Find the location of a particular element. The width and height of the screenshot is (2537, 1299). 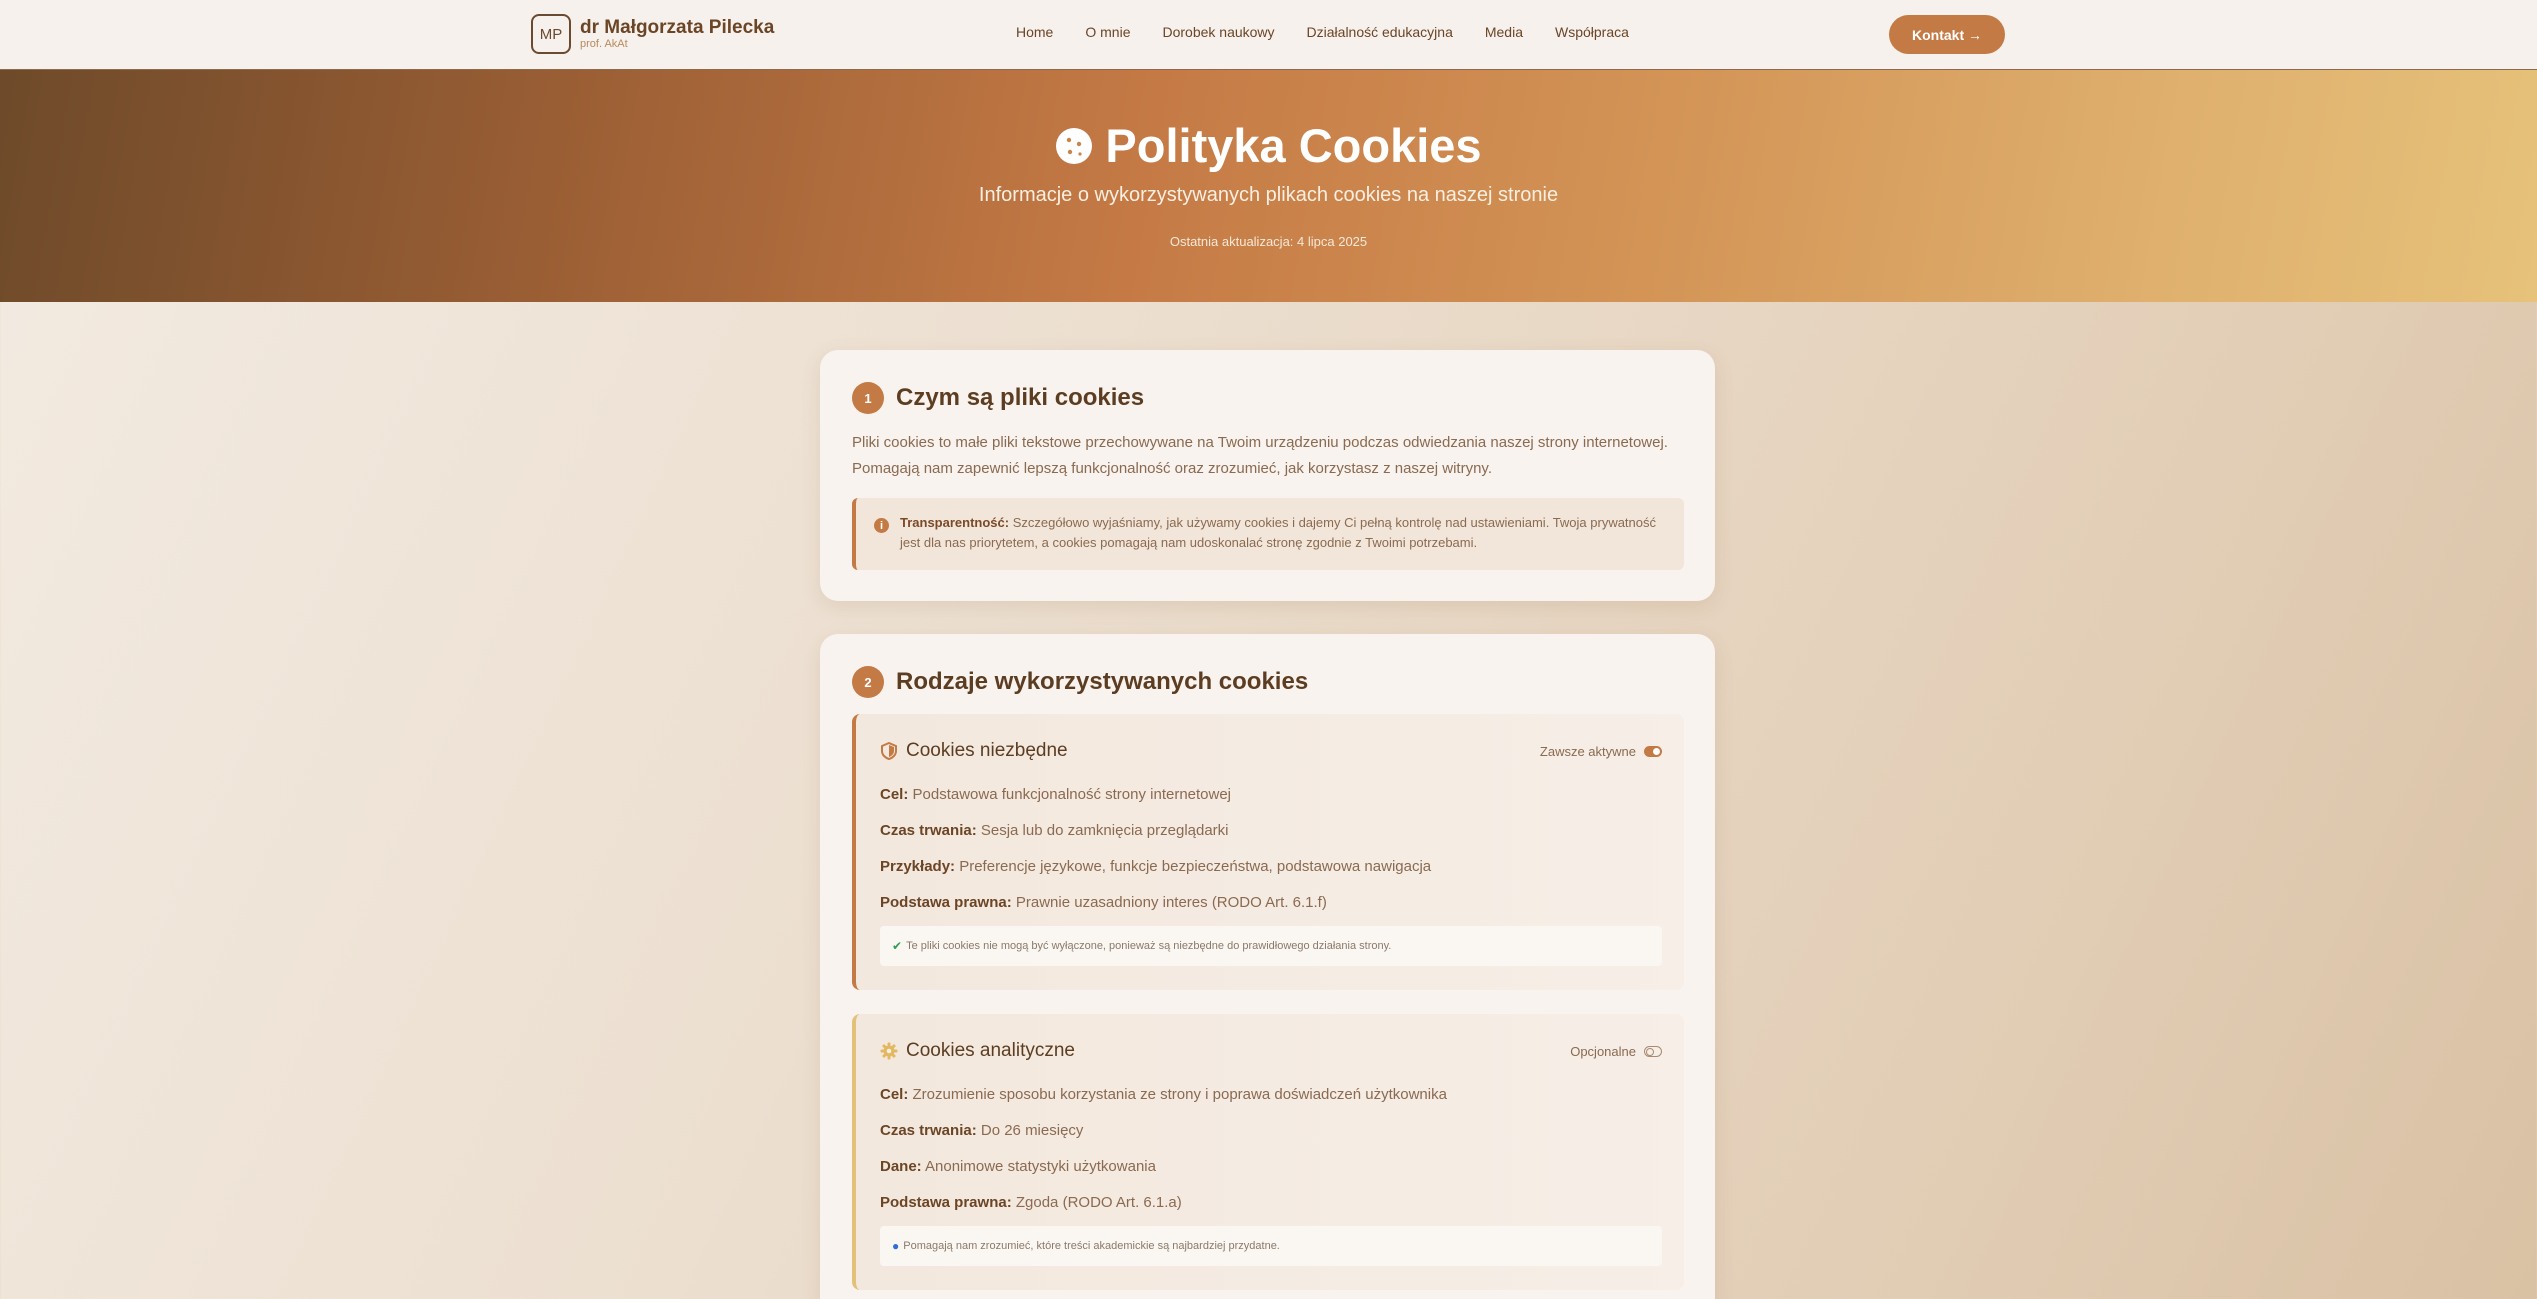

section-header: 2 Rodzaje wykorzystywanych cookies is located at coordinates (1080, 682).